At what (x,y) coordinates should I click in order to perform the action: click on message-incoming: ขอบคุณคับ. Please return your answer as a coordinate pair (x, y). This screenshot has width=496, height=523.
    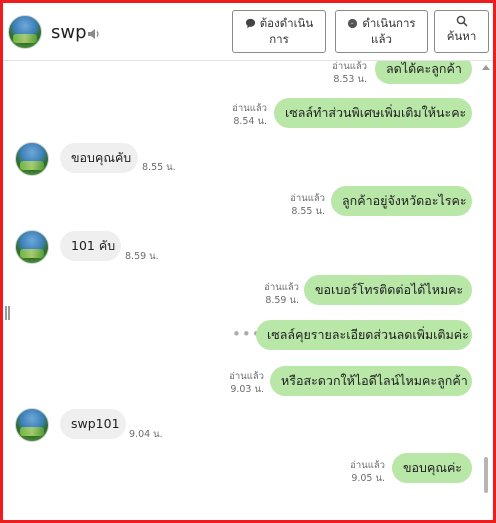
    Looking at the image, I should click on (99, 158).